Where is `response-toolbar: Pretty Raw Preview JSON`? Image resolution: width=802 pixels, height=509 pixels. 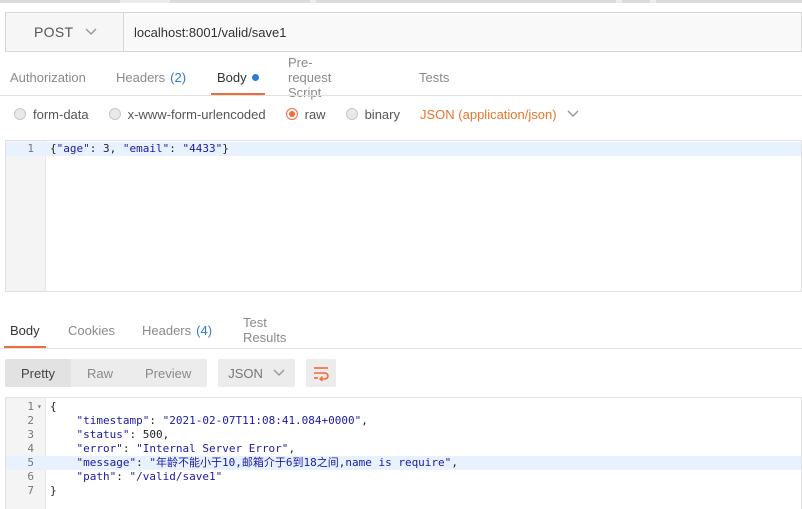
response-toolbar: Pretty Raw Preview JSON is located at coordinates (170, 373).